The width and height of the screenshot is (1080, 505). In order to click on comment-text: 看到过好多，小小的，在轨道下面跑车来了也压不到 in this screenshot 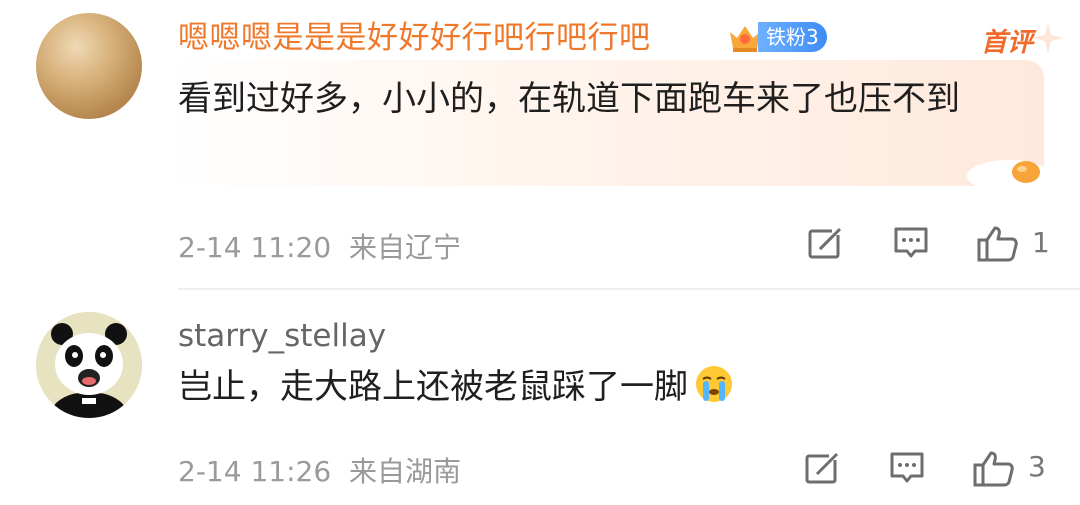, I will do `click(569, 99)`.